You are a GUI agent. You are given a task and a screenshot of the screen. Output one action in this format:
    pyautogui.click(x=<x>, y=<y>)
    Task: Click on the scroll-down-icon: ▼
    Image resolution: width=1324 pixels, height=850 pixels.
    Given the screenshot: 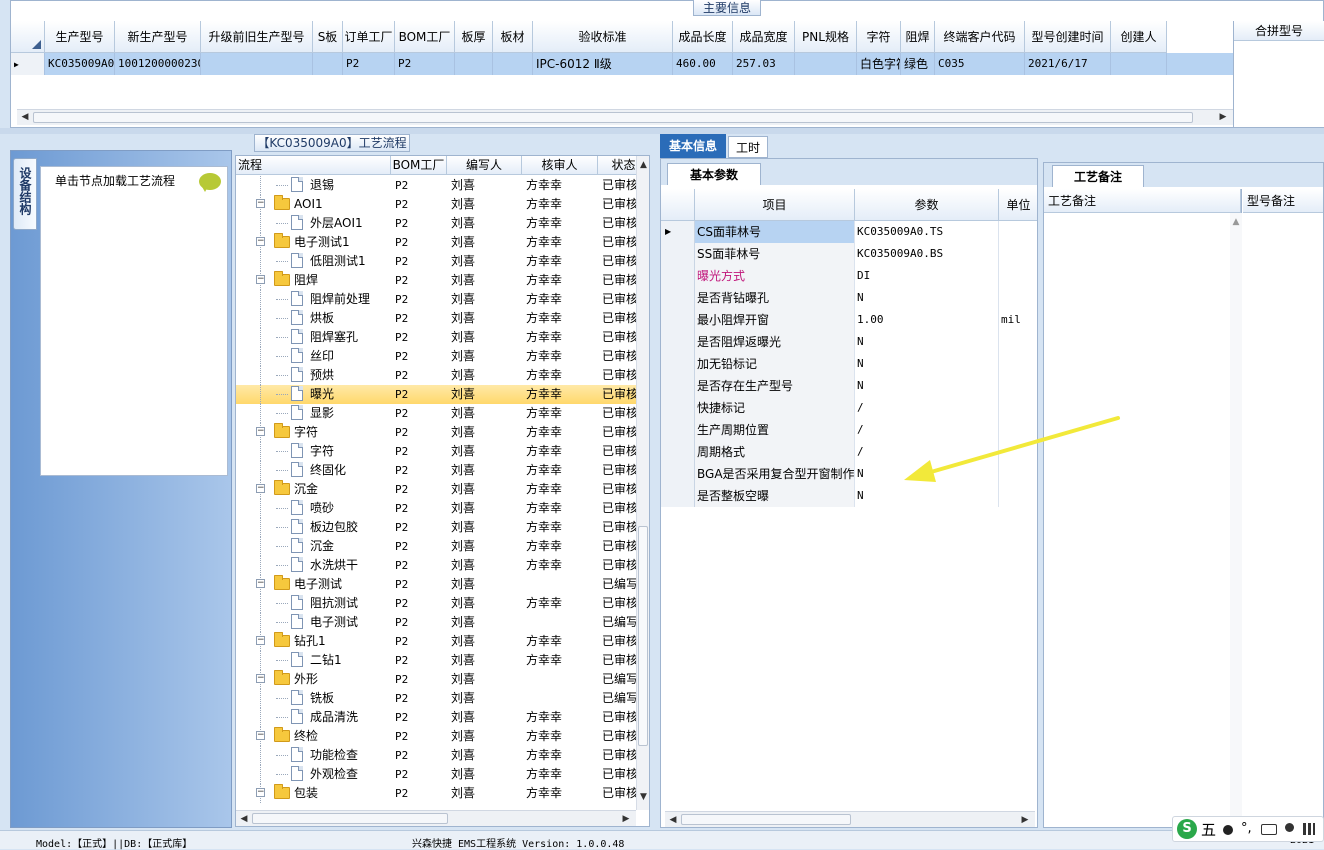 What is the action you would take?
    pyautogui.click(x=643, y=797)
    